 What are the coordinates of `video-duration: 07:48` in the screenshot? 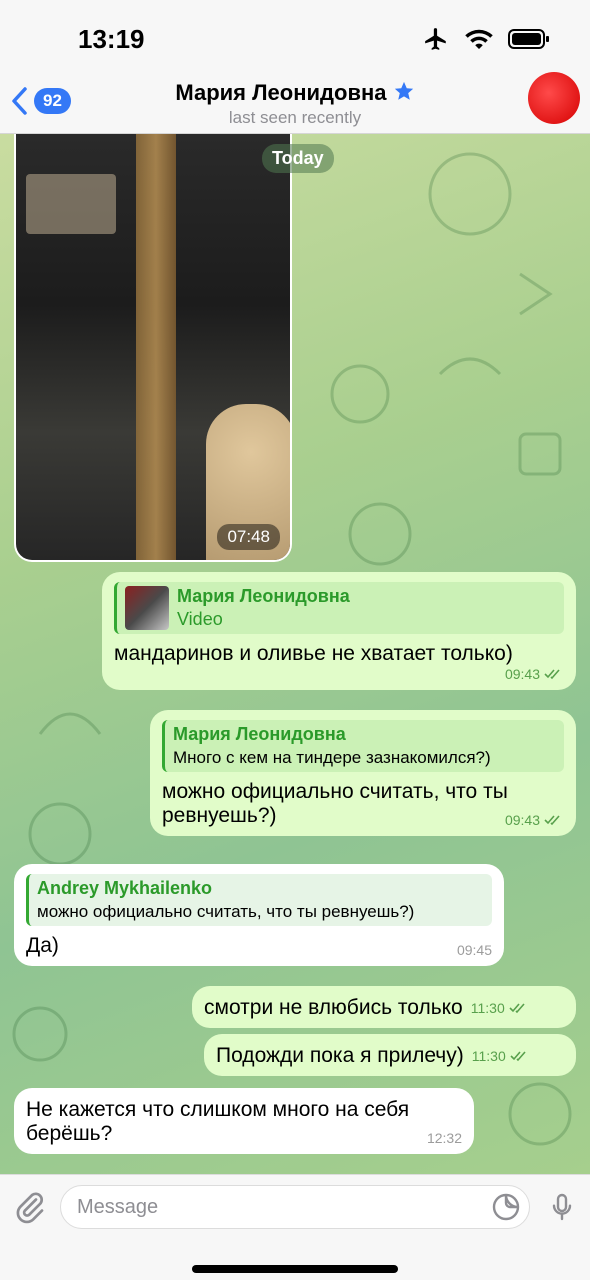 It's located at (248, 537).